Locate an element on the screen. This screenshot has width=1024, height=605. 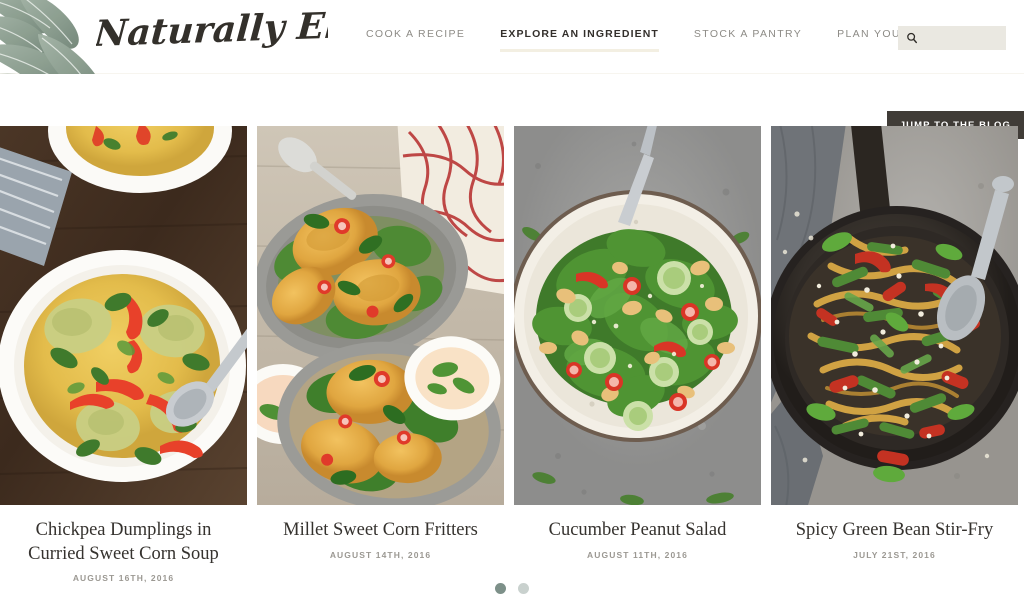
search-box is located at coordinates (952, 38).